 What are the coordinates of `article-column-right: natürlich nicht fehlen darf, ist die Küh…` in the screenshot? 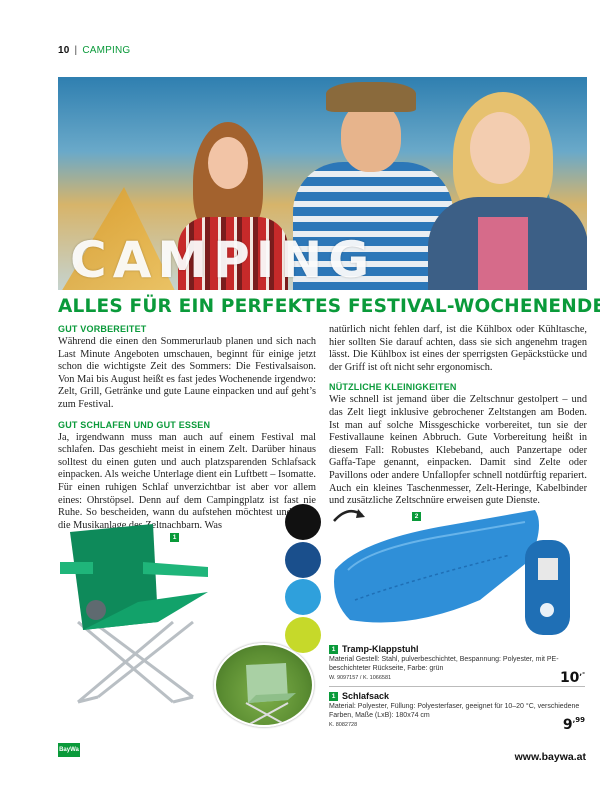 It's located at (458, 420).